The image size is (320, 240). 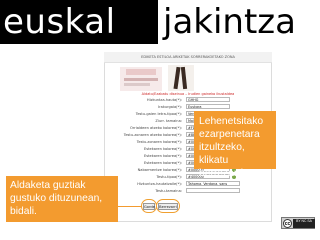 What do you see at coordinates (181, 185) in the screenshot?
I see `connector-line-right` at bounding box center [181, 185].